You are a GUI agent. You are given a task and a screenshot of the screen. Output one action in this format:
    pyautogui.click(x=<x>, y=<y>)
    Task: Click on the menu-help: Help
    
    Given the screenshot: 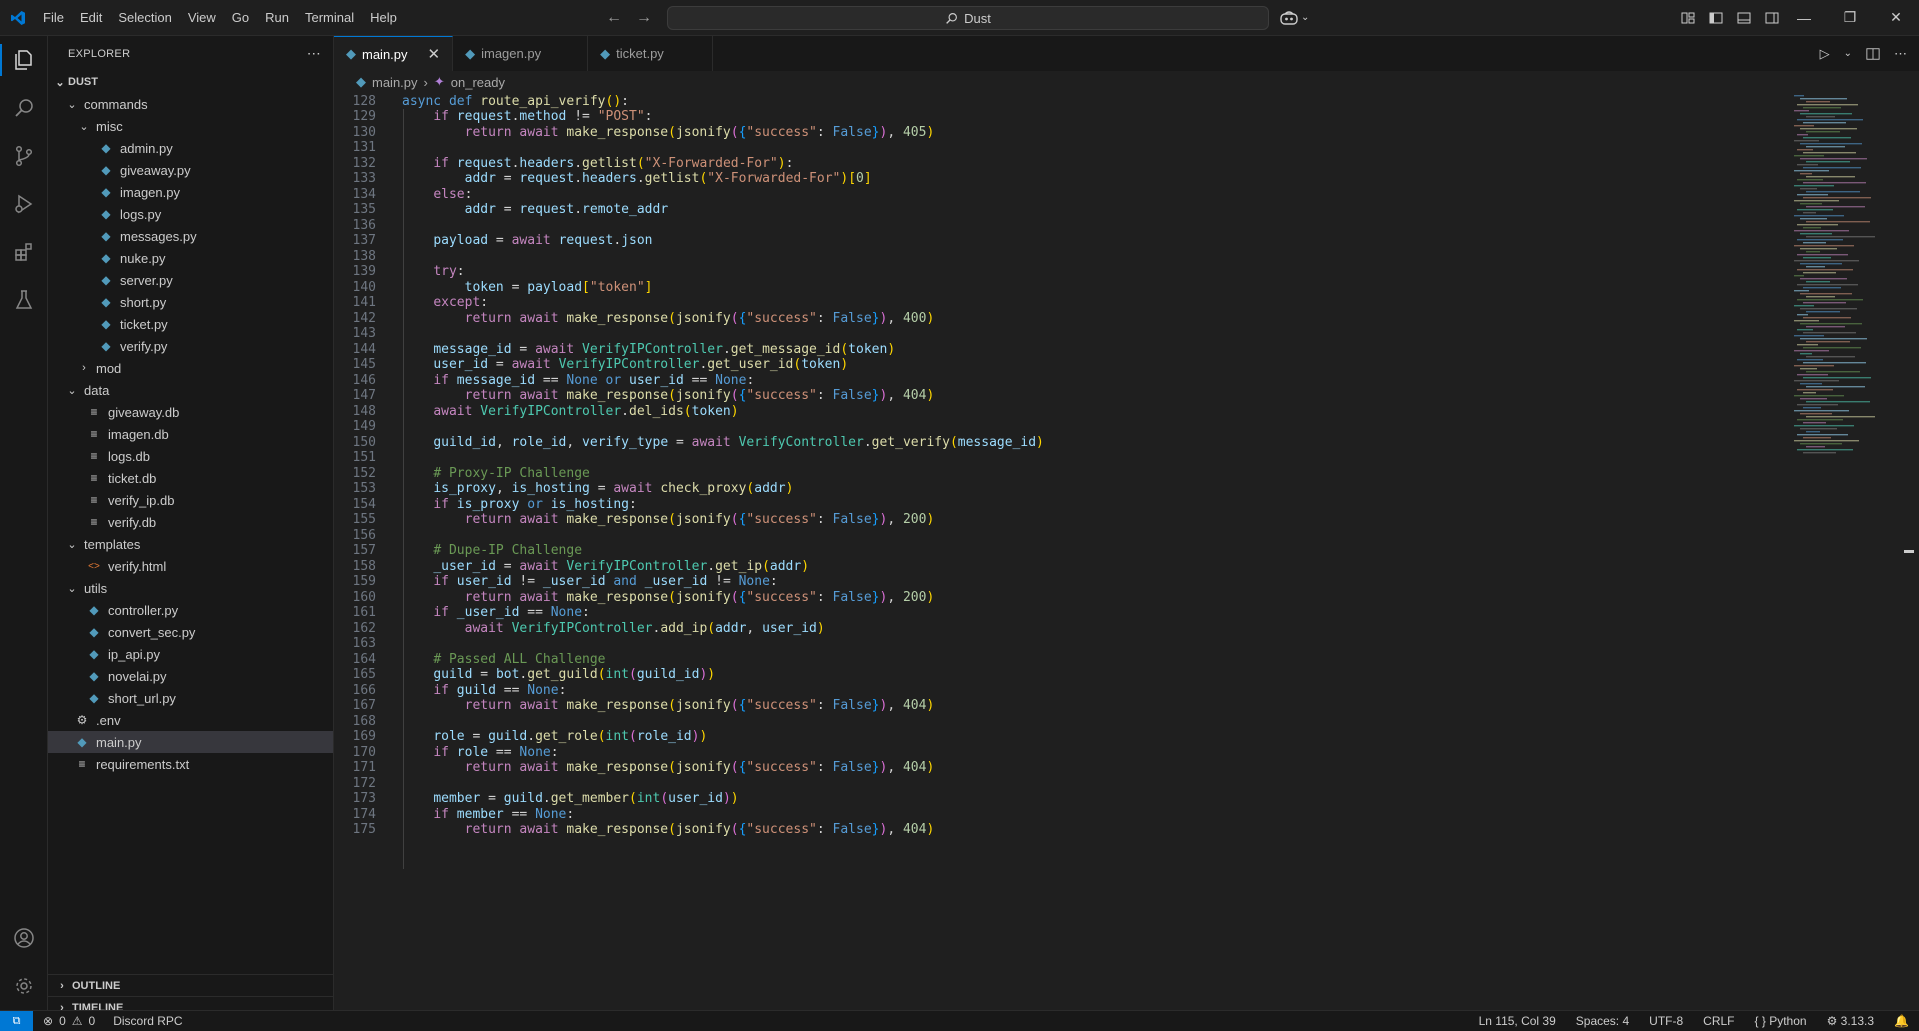 What is the action you would take?
    pyautogui.click(x=383, y=17)
    